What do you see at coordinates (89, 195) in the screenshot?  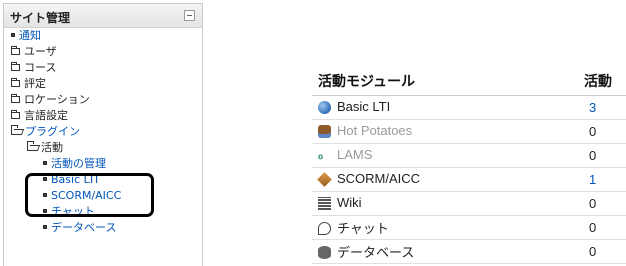 I see `annotation-highlight-box` at bounding box center [89, 195].